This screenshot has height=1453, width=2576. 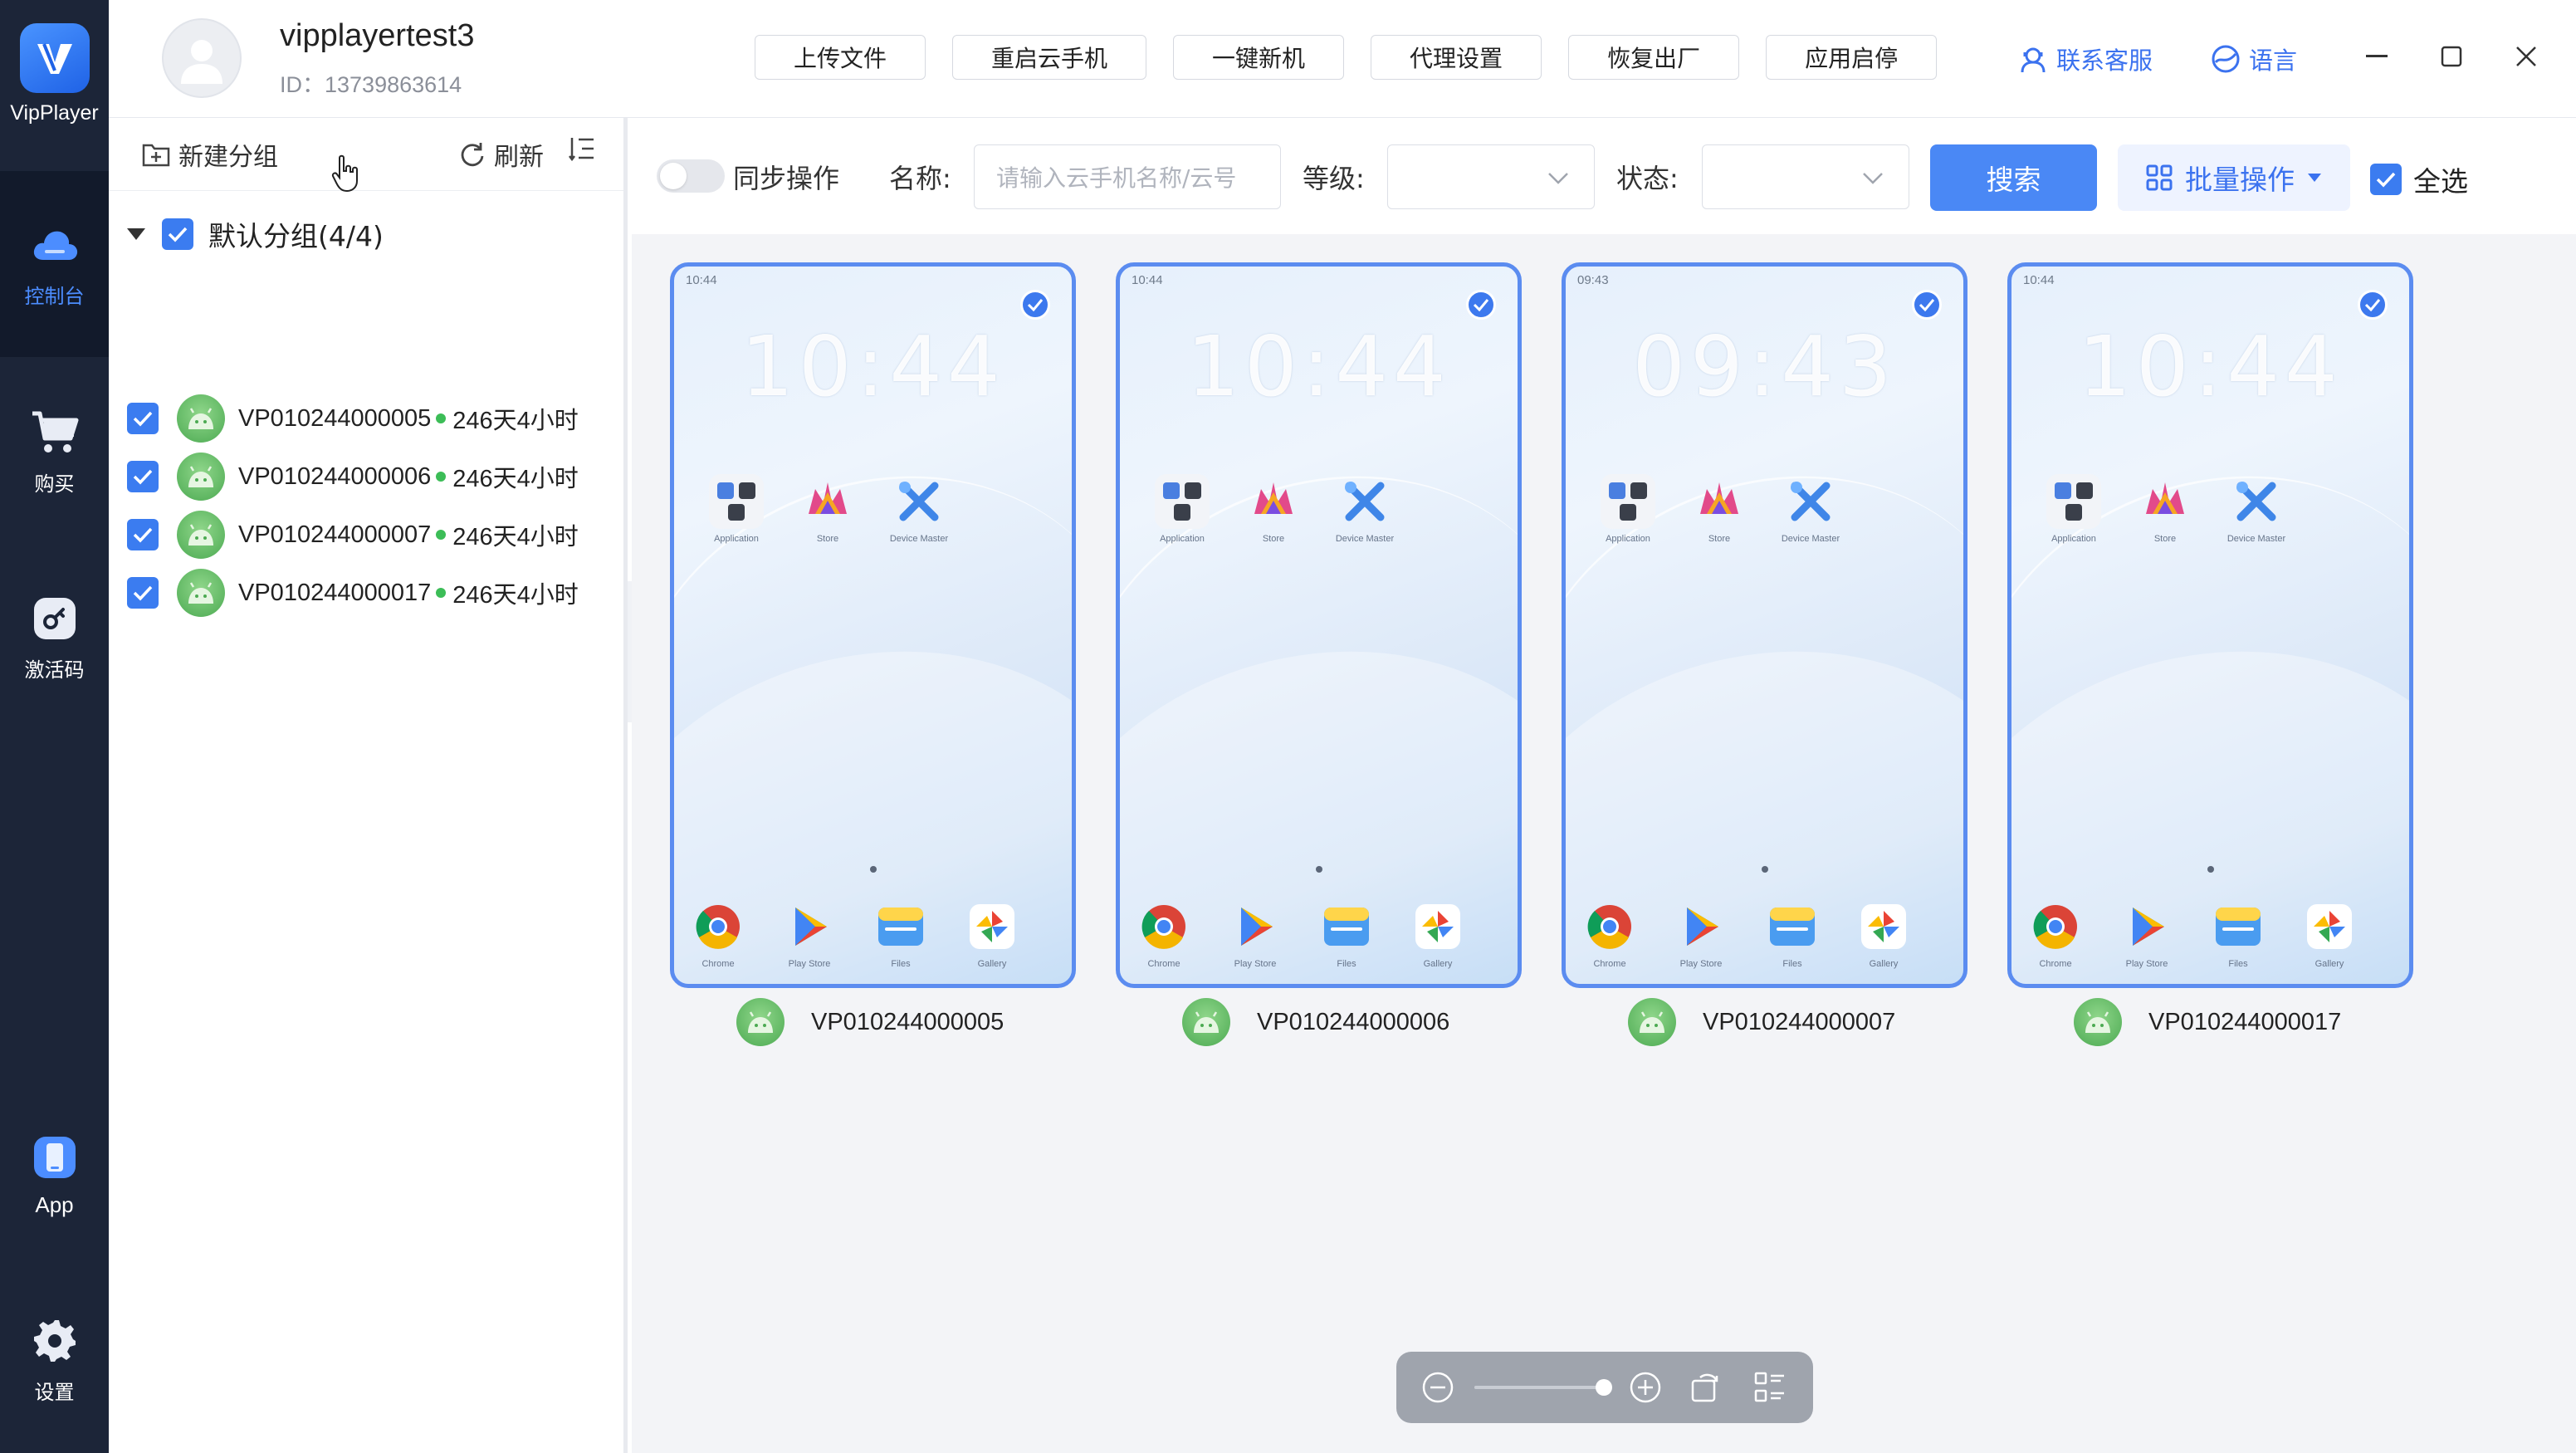 What do you see at coordinates (1764, 367) in the screenshot?
I see `phone-lockscreen-clock: 09:43` at bounding box center [1764, 367].